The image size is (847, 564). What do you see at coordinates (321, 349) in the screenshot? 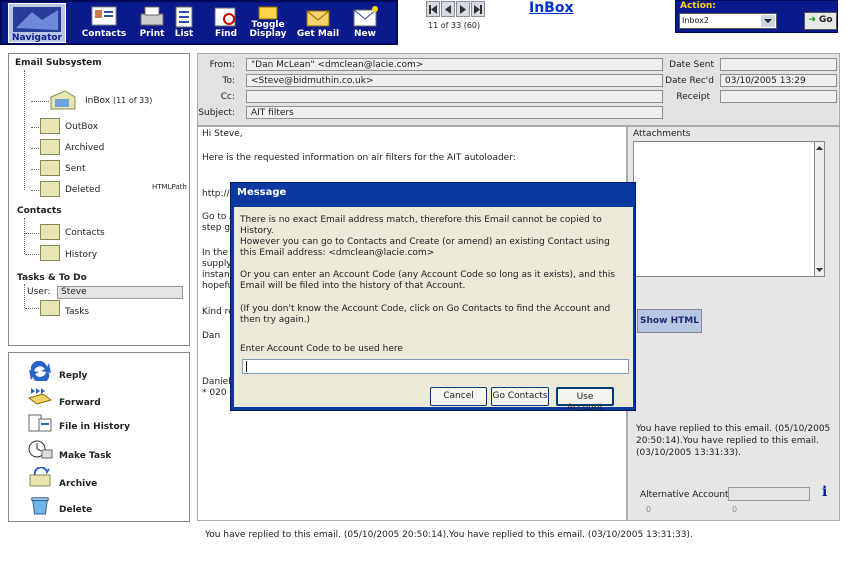
I see `account-code-prompt: Enter Account Code to be used here` at bounding box center [321, 349].